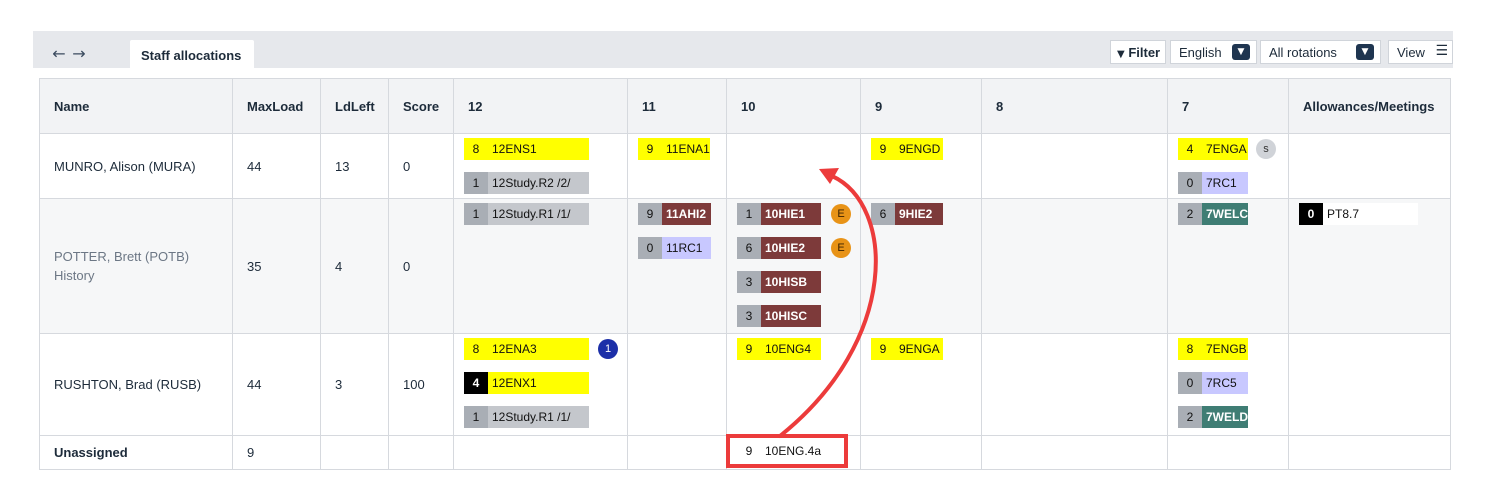  What do you see at coordinates (1213, 417) in the screenshot?
I see `class-chip: 2 7WELD` at bounding box center [1213, 417].